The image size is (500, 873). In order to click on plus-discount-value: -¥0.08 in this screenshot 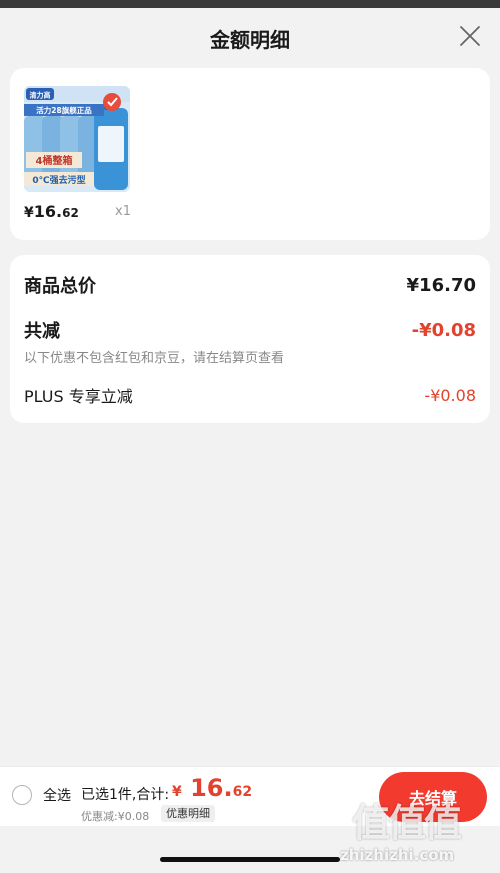, I will do `click(450, 395)`.